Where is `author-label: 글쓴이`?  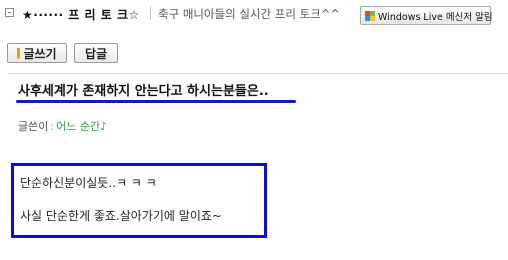
author-label: 글쓴이 is located at coordinates (33, 126).